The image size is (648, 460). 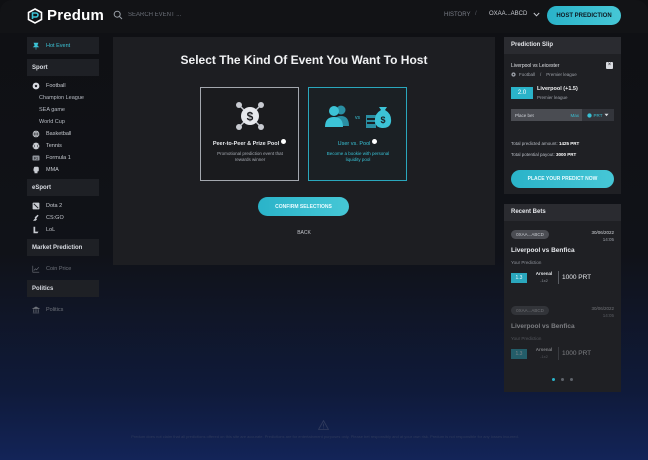 I want to click on slip-league: Premier league, so click(x=561, y=74).